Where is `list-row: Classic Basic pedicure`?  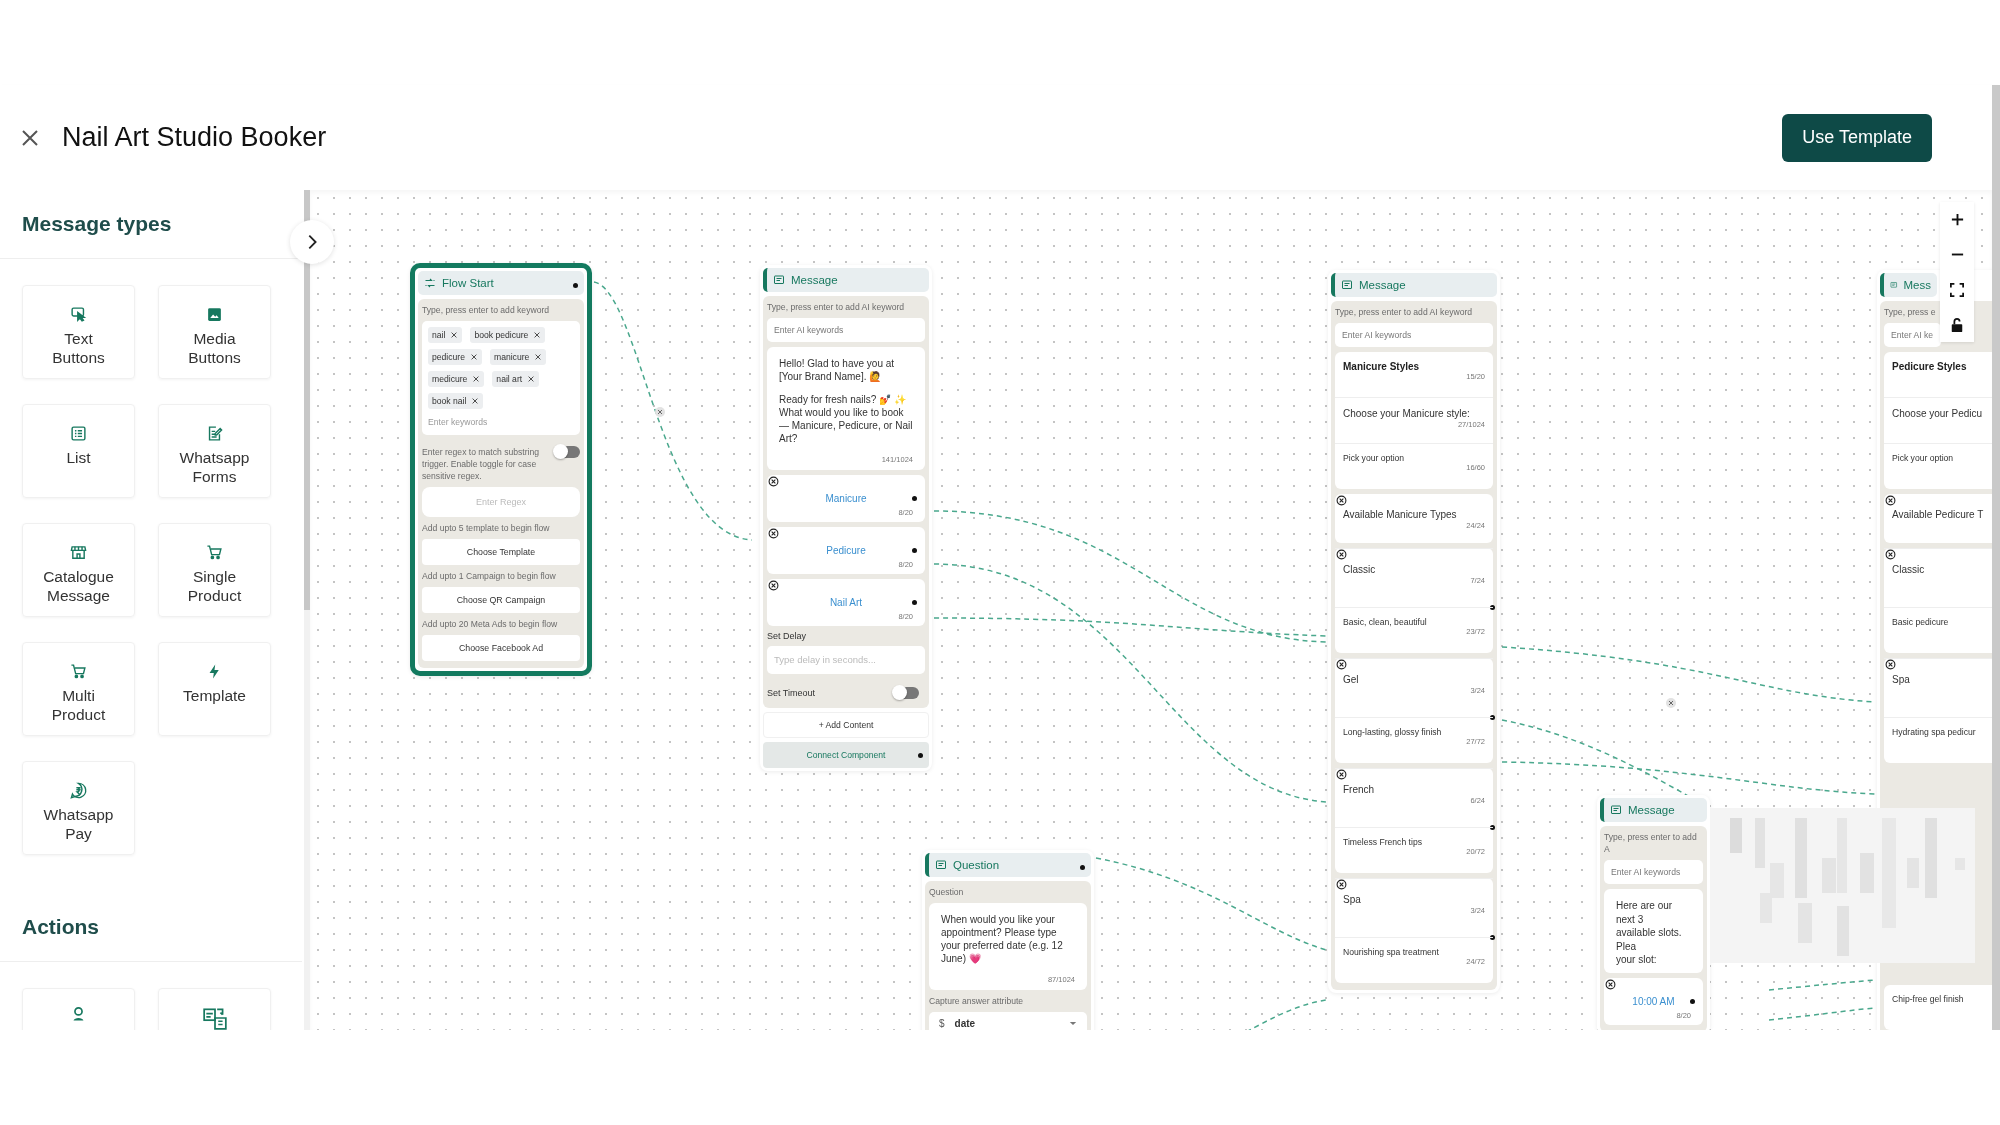 list-row: Classic Basic pedicure is located at coordinates (1938, 601).